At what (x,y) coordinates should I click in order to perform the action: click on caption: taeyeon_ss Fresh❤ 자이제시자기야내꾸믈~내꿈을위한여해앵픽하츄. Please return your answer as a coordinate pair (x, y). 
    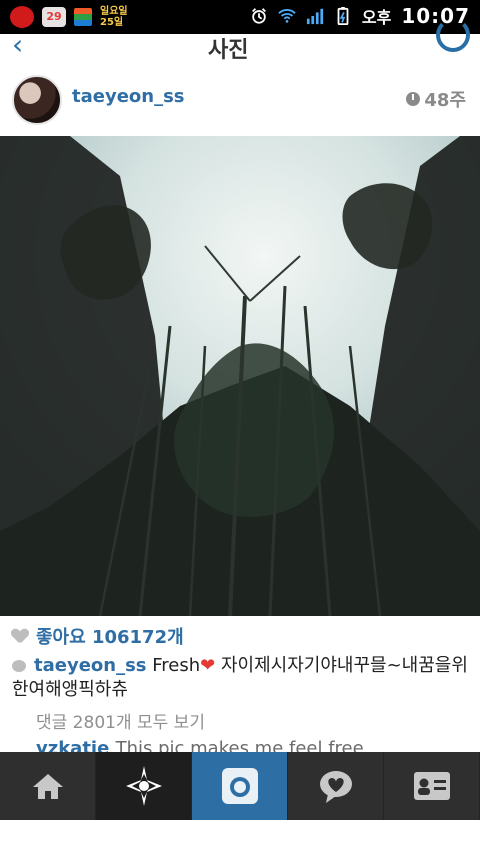
    Looking at the image, I should click on (240, 678).